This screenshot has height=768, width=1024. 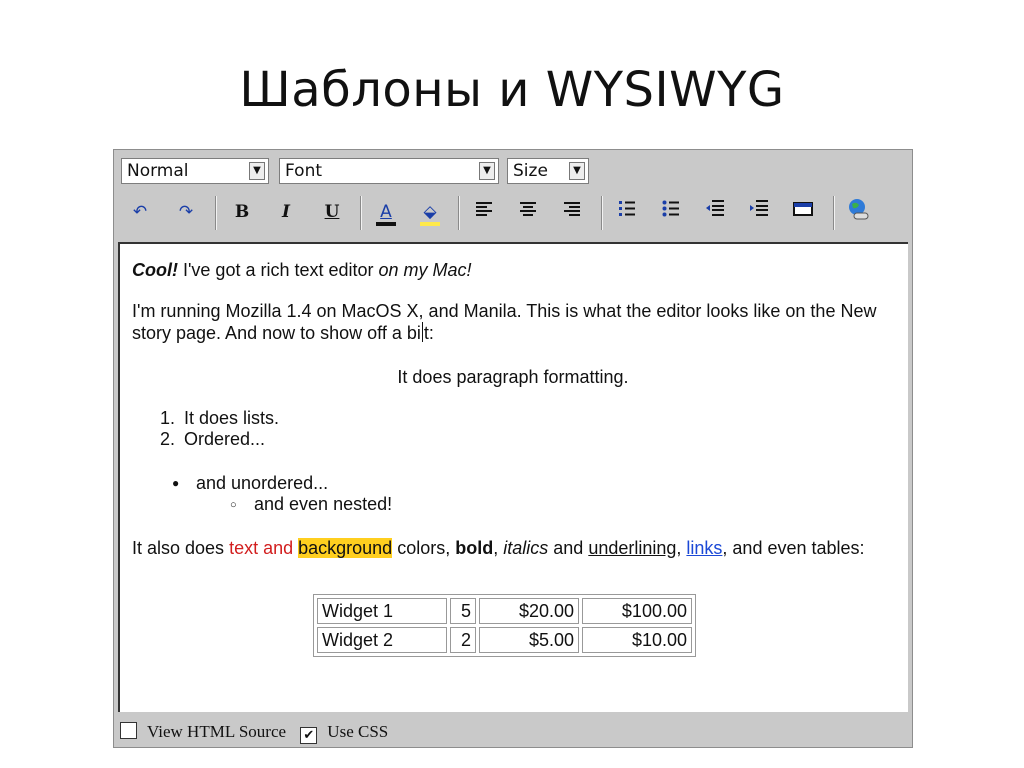 I want to click on indent-icon, so click(x=759, y=208).